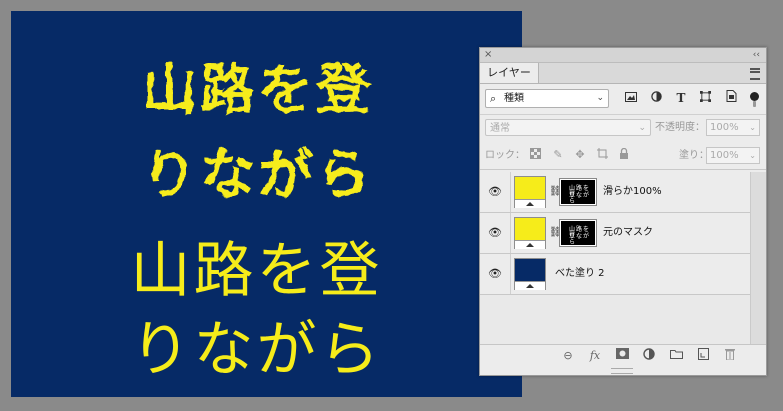 The width and height of the screenshot is (783, 411). I want to click on blend-mode-select: 通常 ⌄, so click(568, 127).